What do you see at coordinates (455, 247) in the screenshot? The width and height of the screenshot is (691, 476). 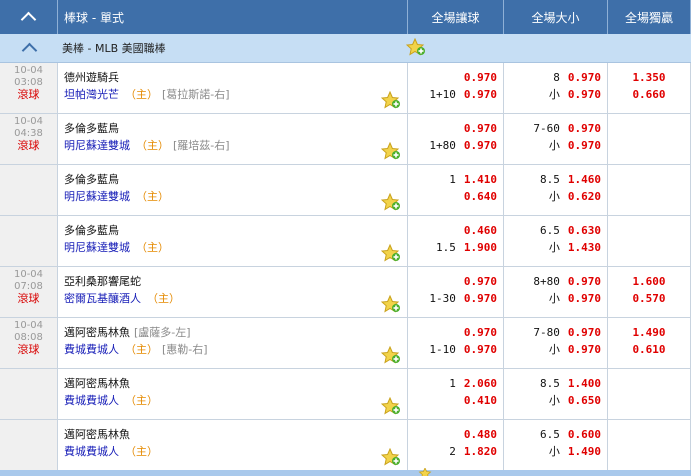 I see `handicap-line: 1.5 1.900` at bounding box center [455, 247].